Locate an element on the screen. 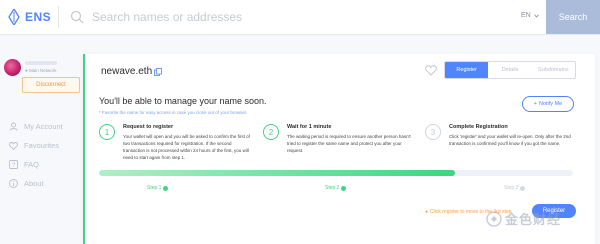 The image size is (600, 244). domain-title: newave.eth is located at coordinates (132, 71).